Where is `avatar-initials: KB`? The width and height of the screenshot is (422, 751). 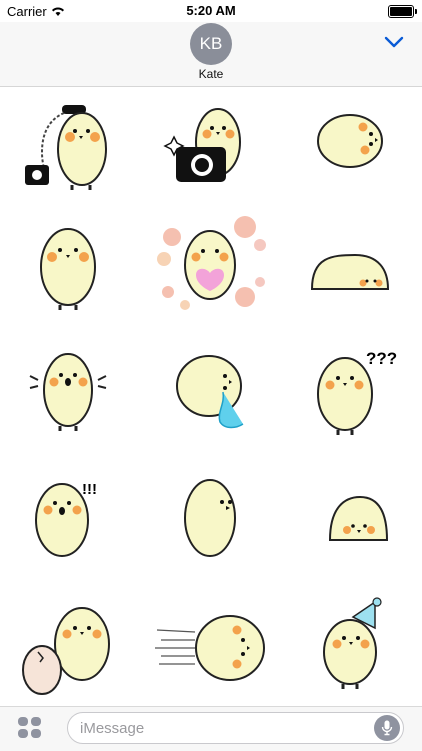
avatar-initials: KB is located at coordinates (211, 43).